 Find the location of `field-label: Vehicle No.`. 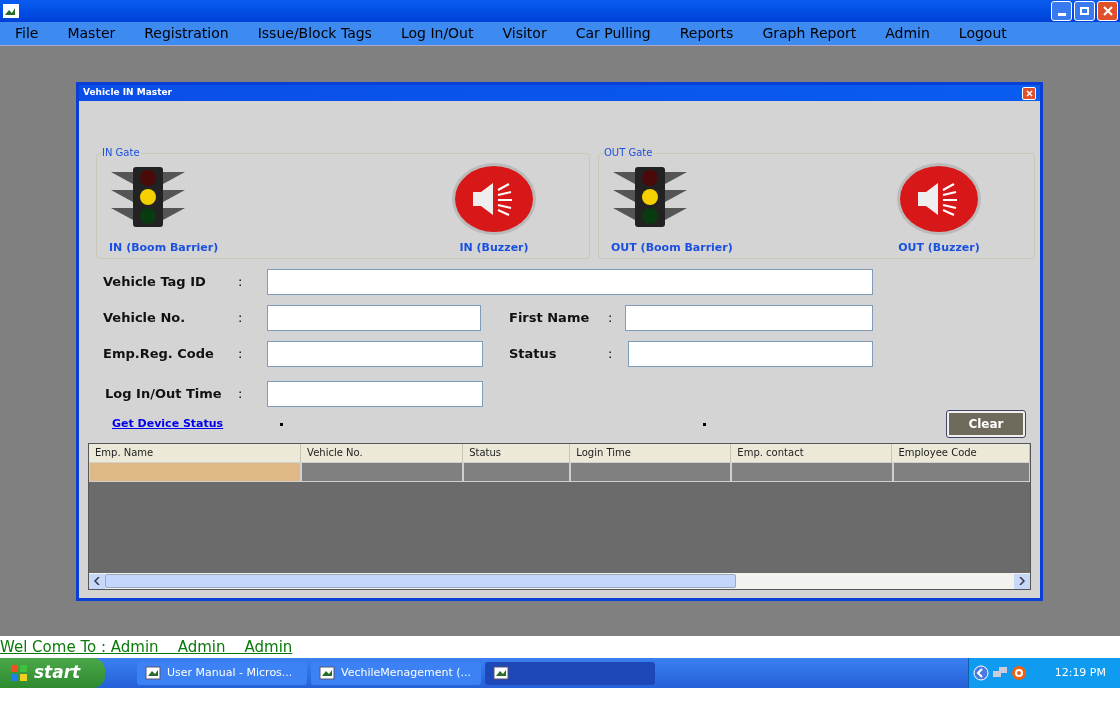

field-label: Vehicle No. is located at coordinates (145, 318).